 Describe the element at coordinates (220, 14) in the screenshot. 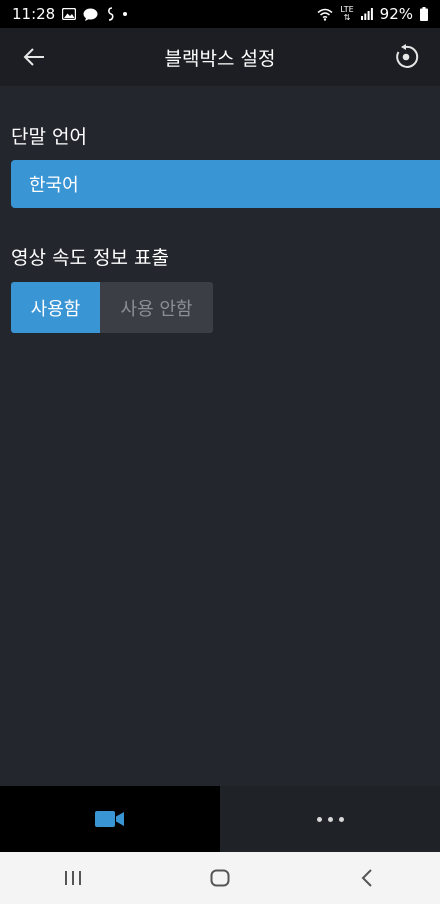

I see `status-bar: 11:28 LTE ⇅ 92%` at that location.